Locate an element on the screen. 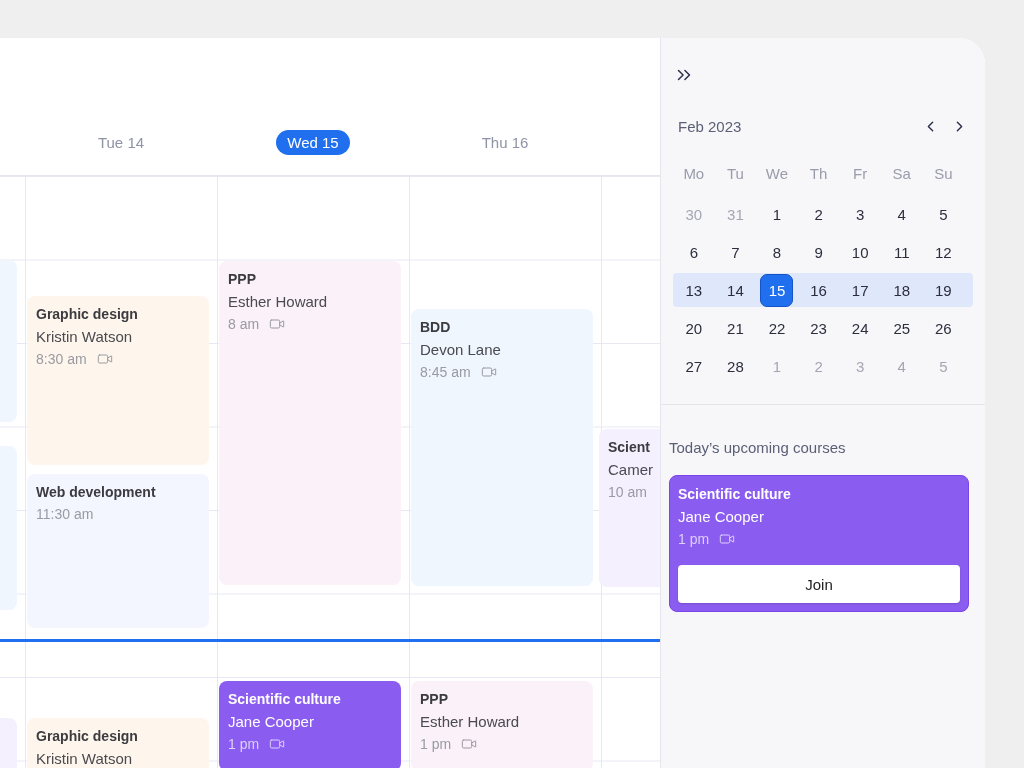 The image size is (1024, 768). event-card: PPP Esther Howard 1 pm is located at coordinates (502, 724).